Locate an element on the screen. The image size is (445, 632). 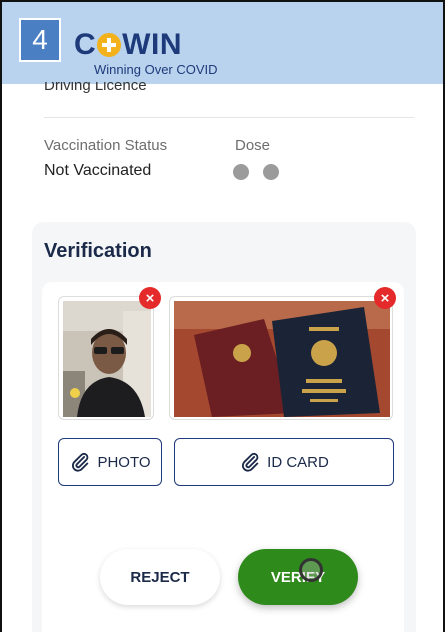
reject-button: REJECT is located at coordinates (160, 577).